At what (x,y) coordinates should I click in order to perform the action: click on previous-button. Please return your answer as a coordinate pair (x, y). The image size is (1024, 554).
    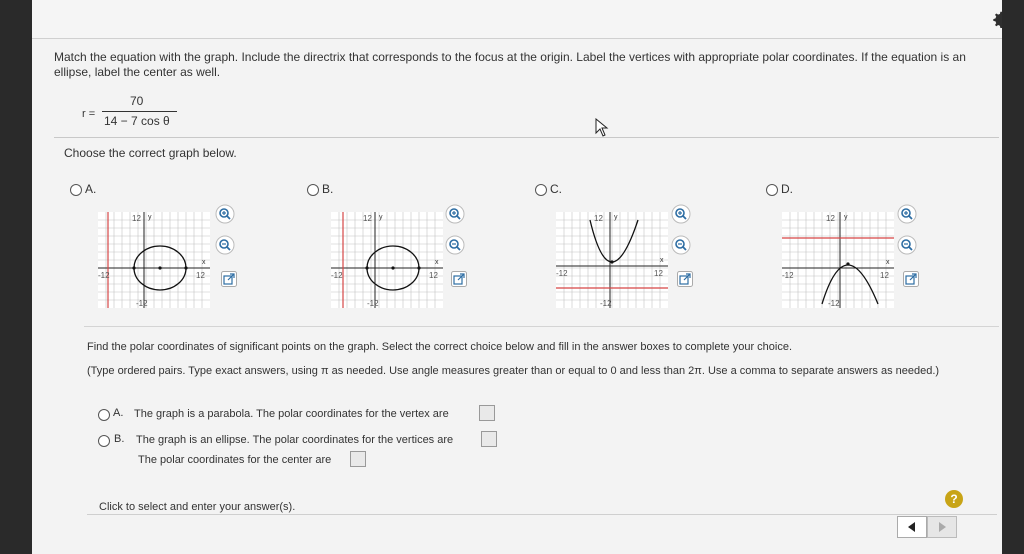
    Looking at the image, I should click on (912, 527).